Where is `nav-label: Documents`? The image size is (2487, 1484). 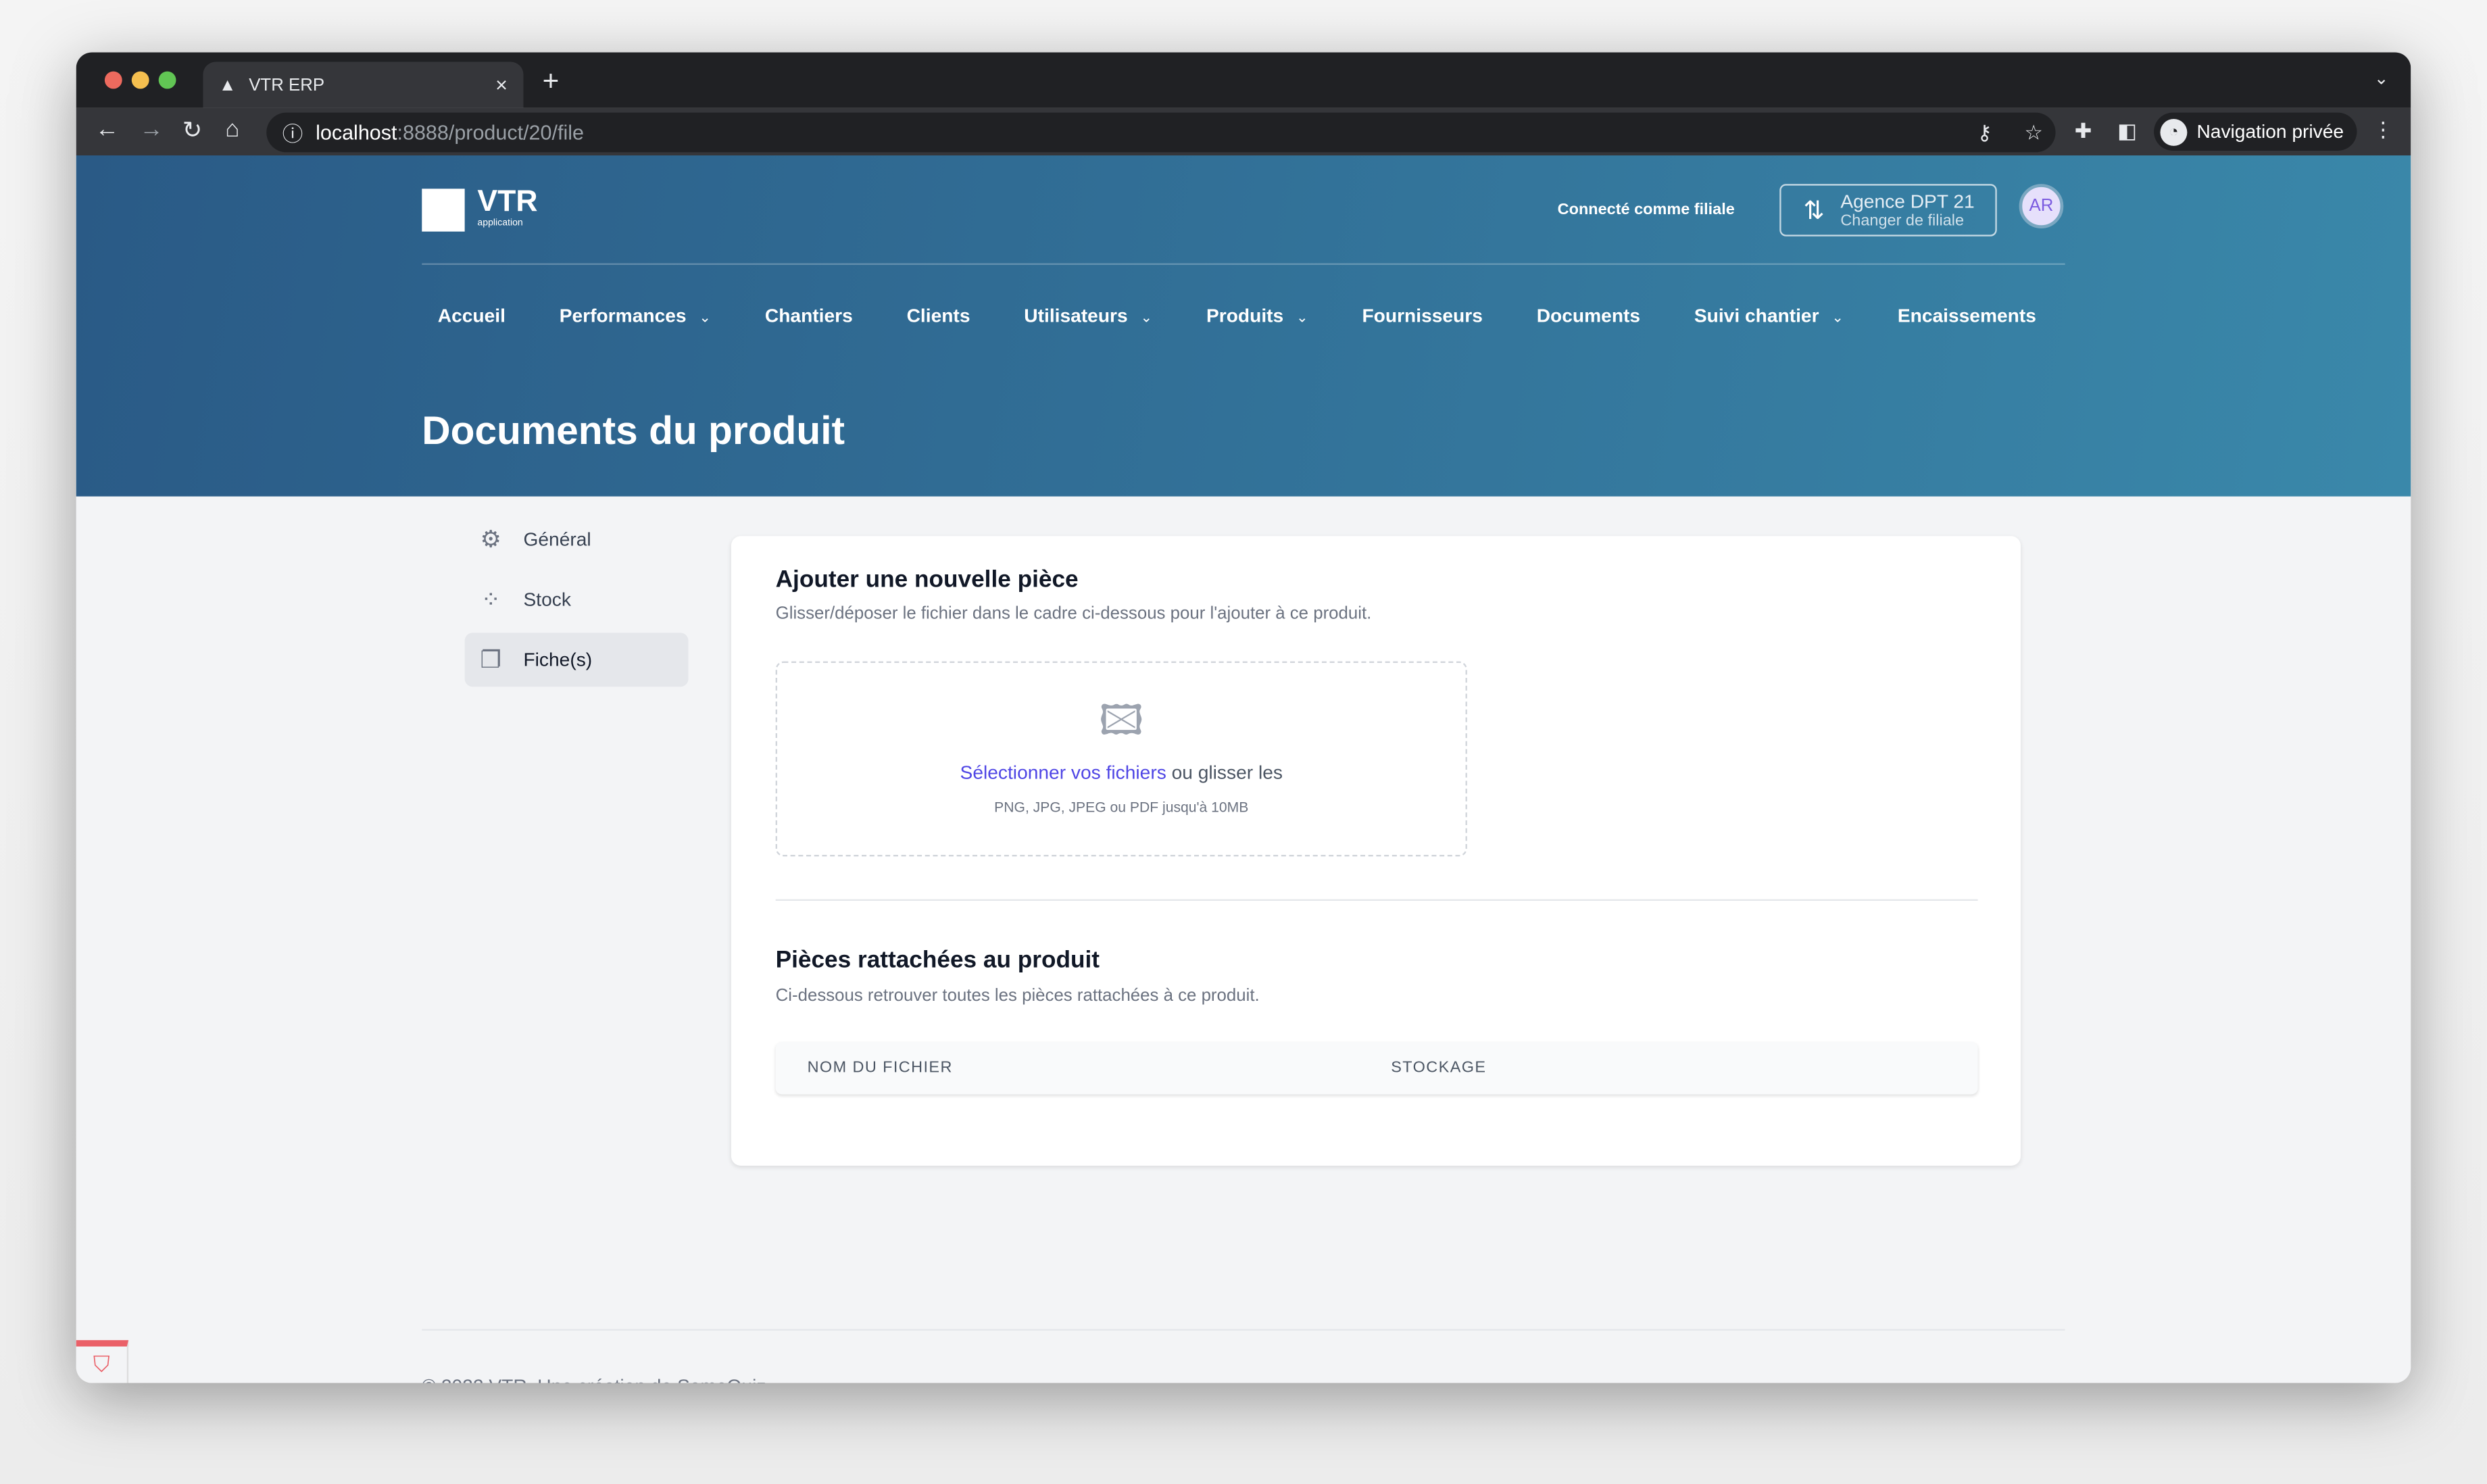 nav-label: Documents is located at coordinates (1588, 315).